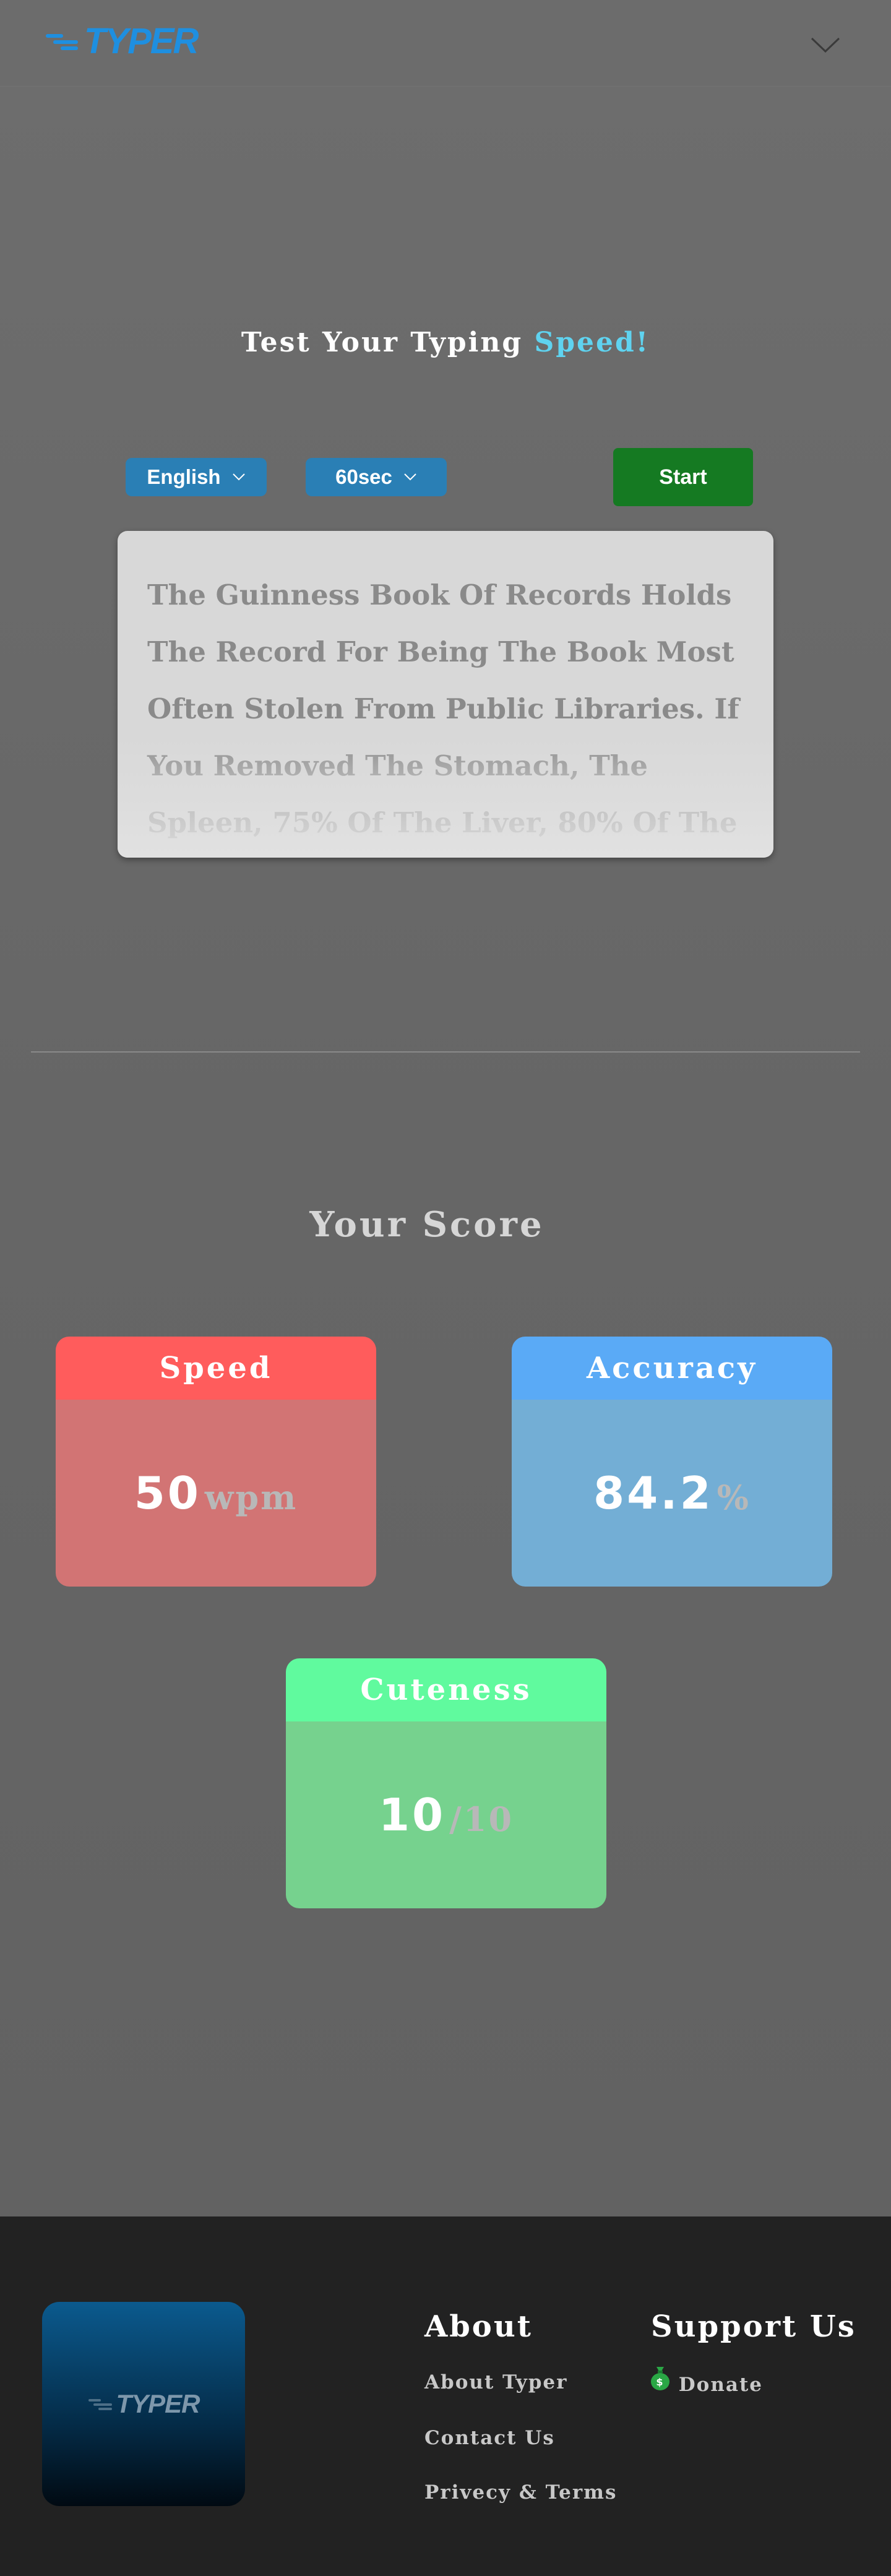  I want to click on donate-link: $ Donate, so click(706, 2380).